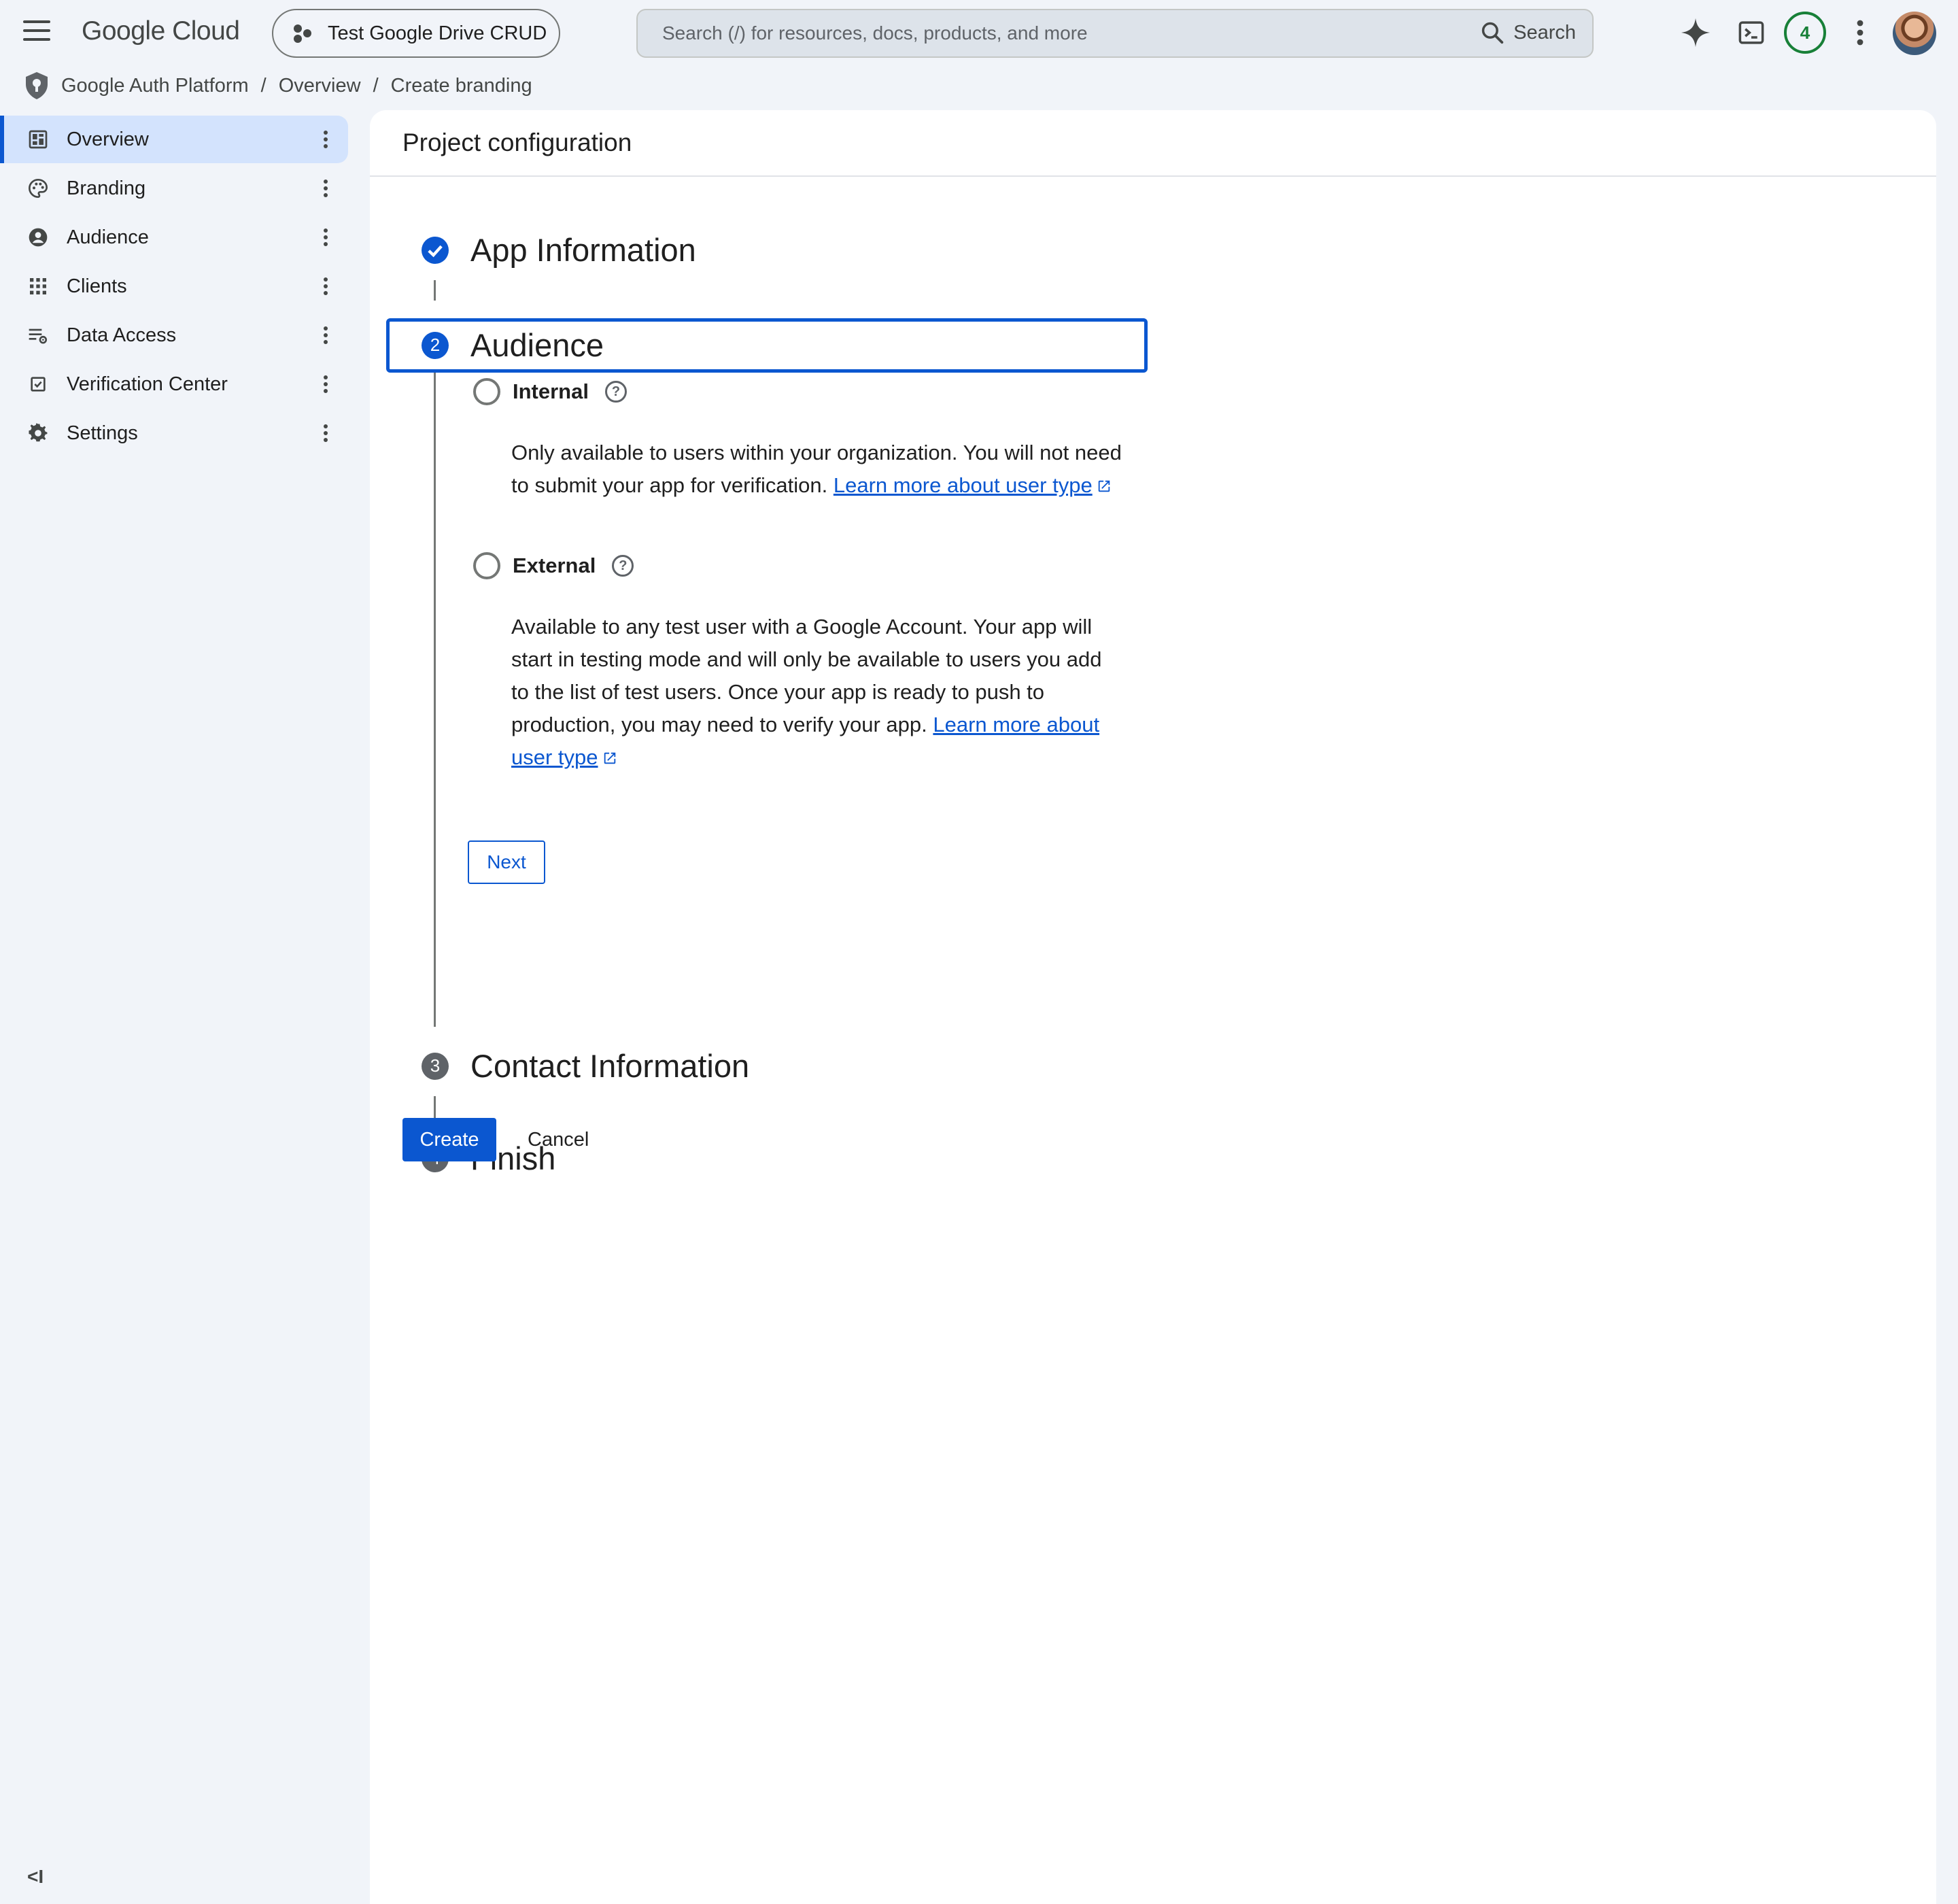  Describe the element at coordinates (35, 1877) in the screenshot. I see `collapse-sidebar-icon: <I` at that location.